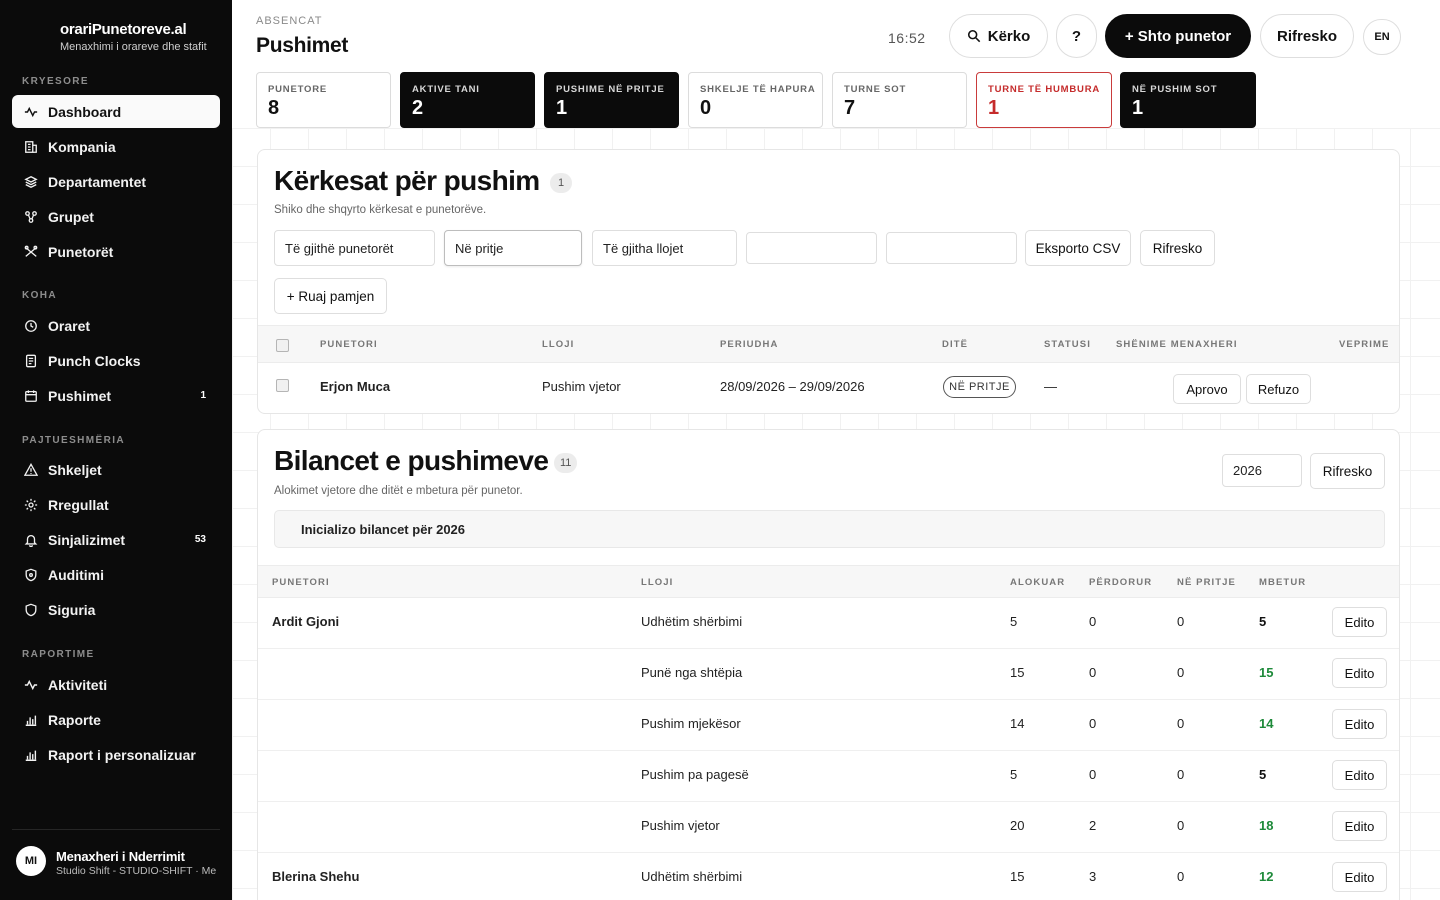 The width and height of the screenshot is (1440, 900). What do you see at coordinates (1014, 621) in the screenshot?
I see `balance-allocated: 5` at bounding box center [1014, 621].